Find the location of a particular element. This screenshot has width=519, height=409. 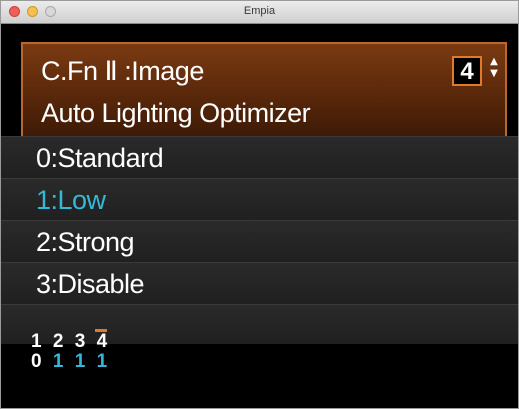

function-number: 3 is located at coordinates (81, 341).